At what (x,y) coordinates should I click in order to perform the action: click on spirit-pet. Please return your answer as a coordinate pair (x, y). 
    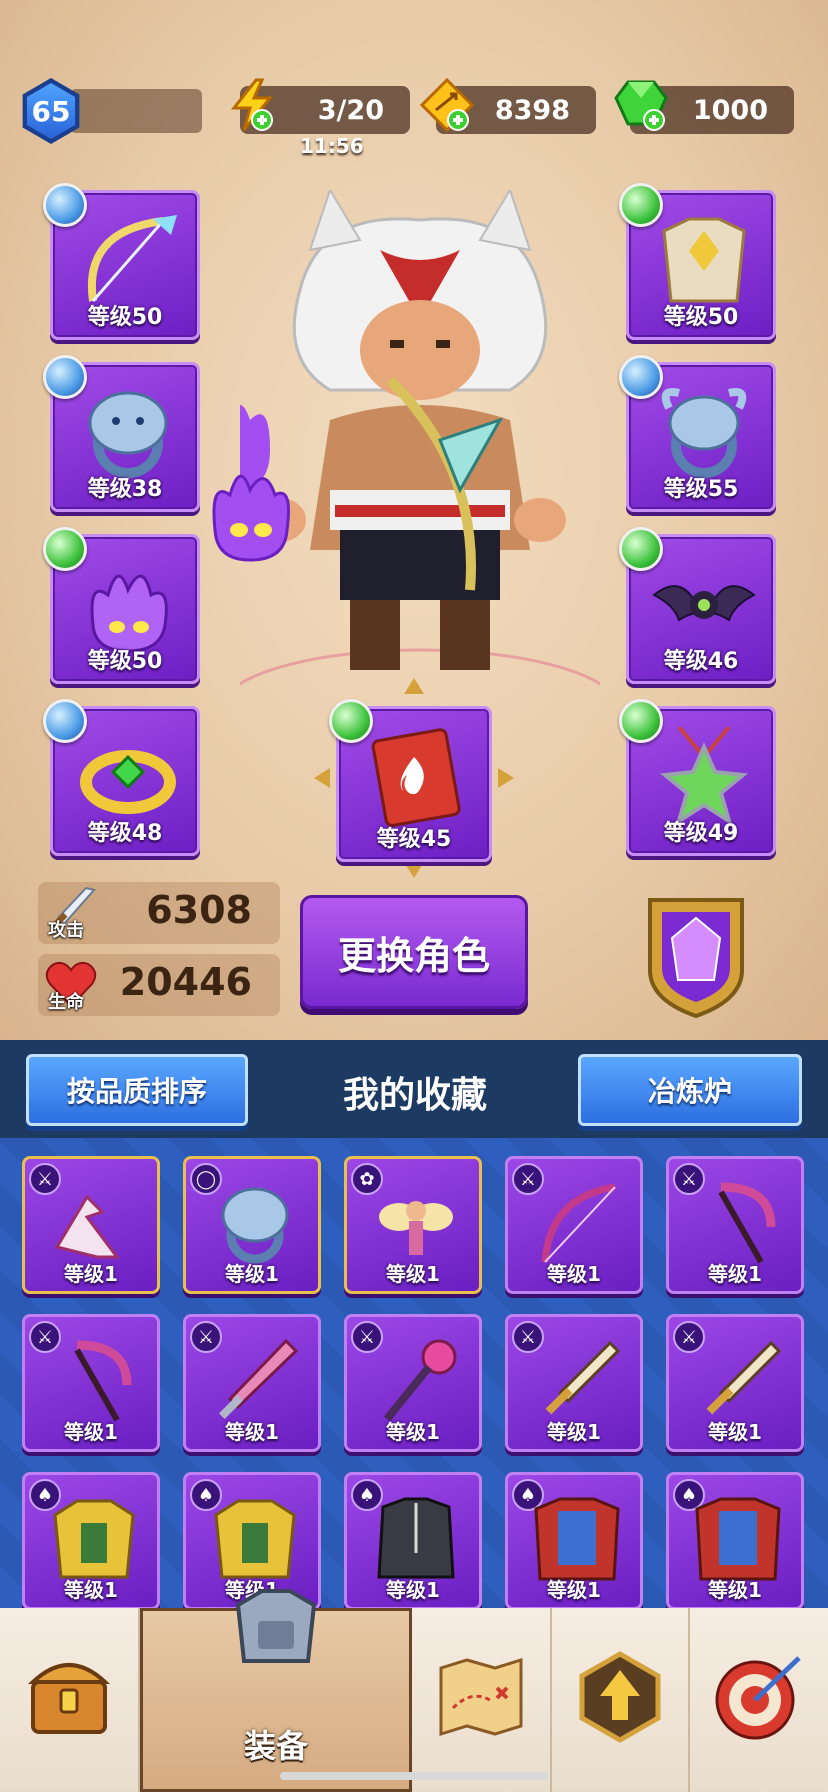
    Looking at the image, I should click on (250, 515).